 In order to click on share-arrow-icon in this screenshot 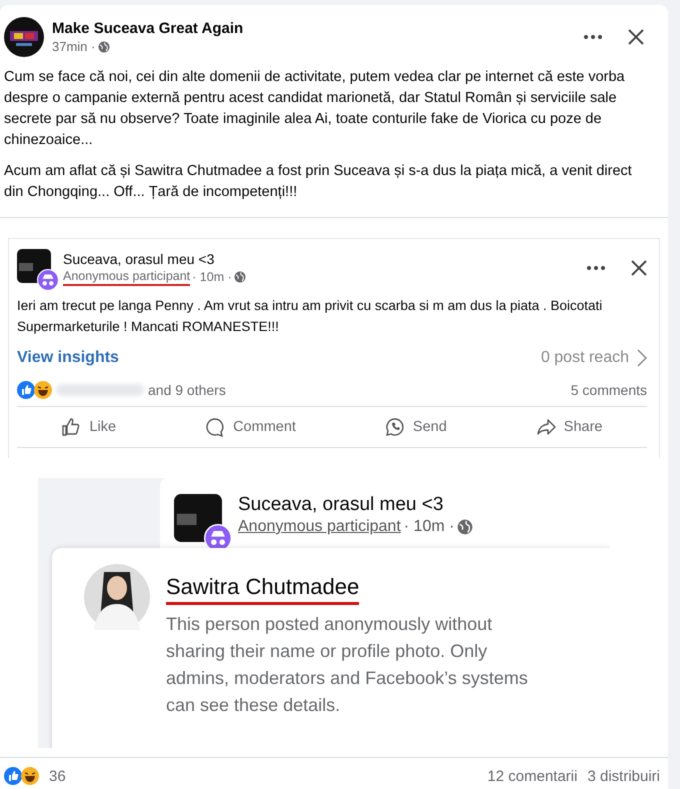, I will do `click(546, 427)`.